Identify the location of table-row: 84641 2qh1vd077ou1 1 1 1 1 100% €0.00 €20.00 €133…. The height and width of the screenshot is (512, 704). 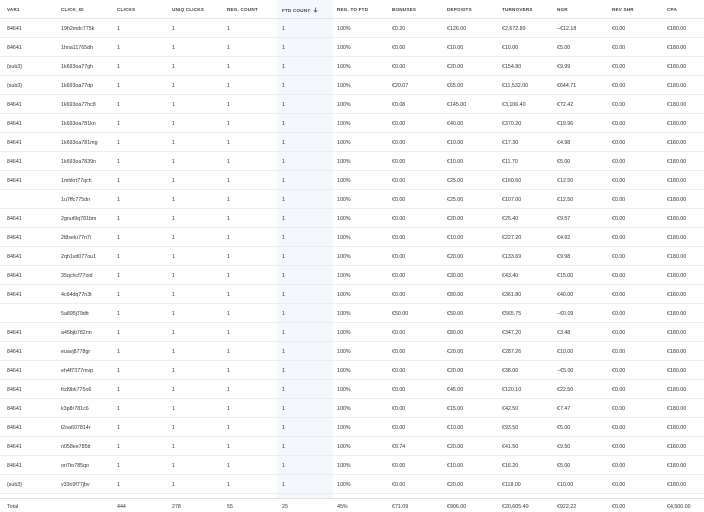
(352, 256).